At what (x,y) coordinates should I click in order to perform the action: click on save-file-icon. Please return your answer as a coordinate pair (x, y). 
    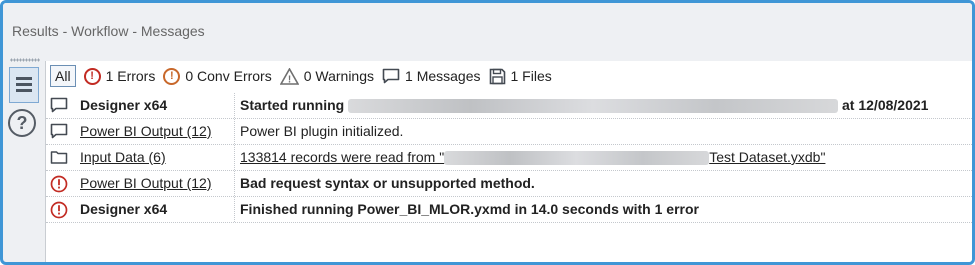
    Looking at the image, I should click on (497, 76).